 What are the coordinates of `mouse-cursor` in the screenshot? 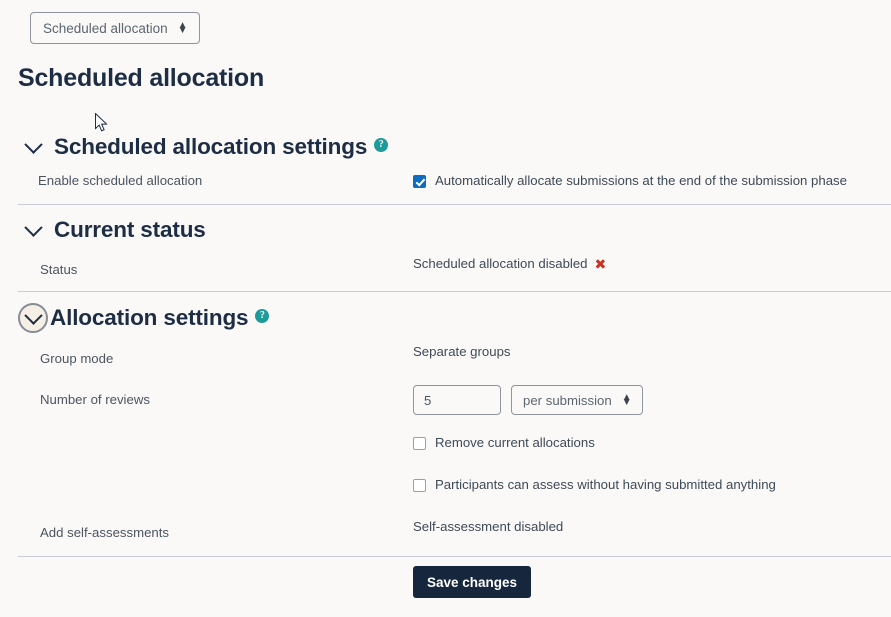 It's located at (101, 122).